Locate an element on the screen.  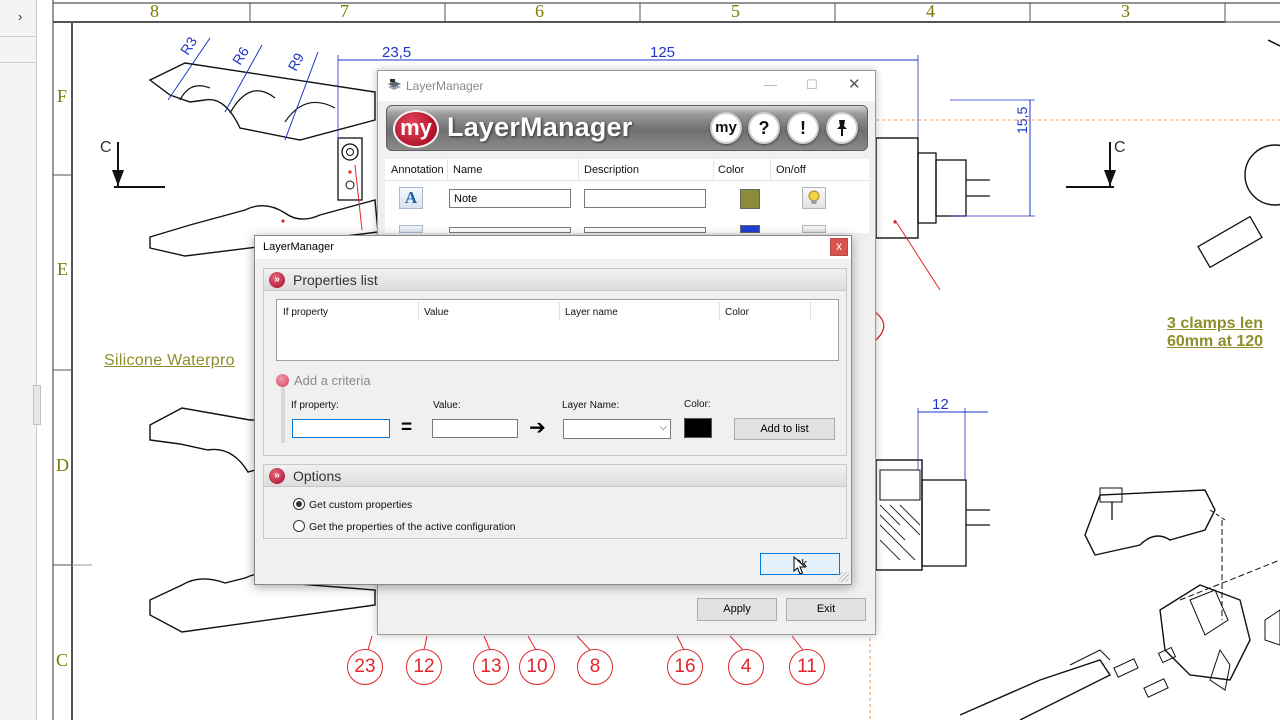
zone-column-label: 6 is located at coordinates (539, 11).